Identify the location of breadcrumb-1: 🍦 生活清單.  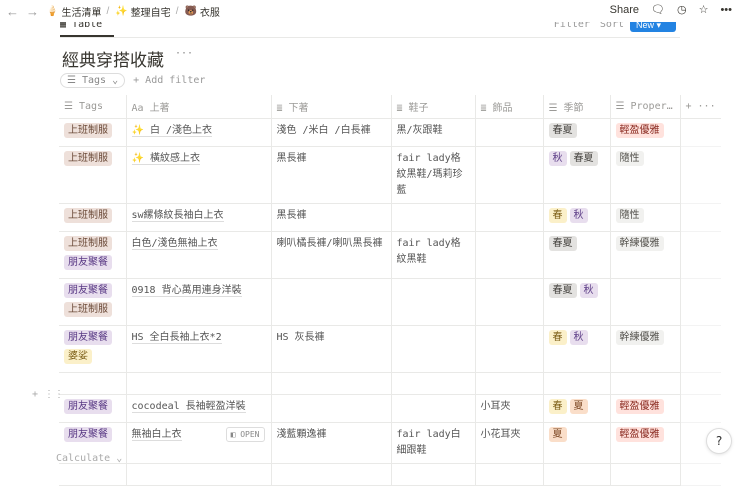
(73, 11).